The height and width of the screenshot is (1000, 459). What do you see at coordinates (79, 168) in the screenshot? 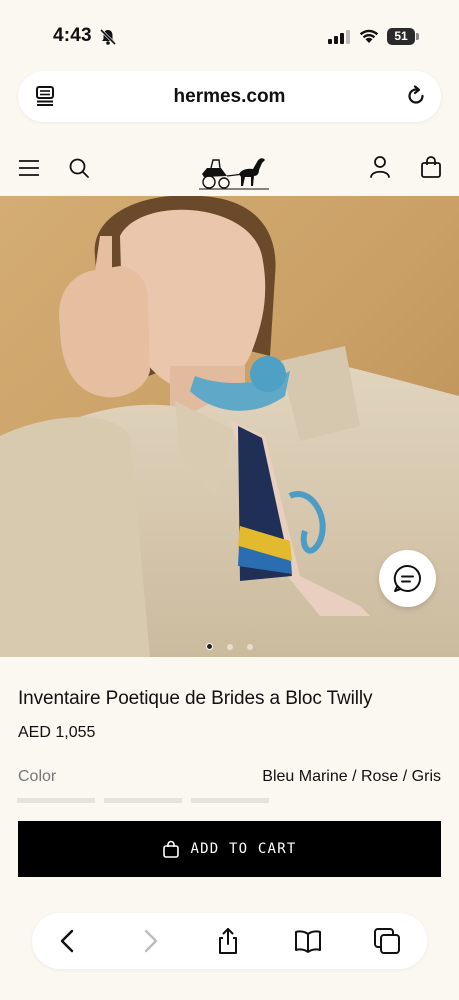
I see `search-icon` at bounding box center [79, 168].